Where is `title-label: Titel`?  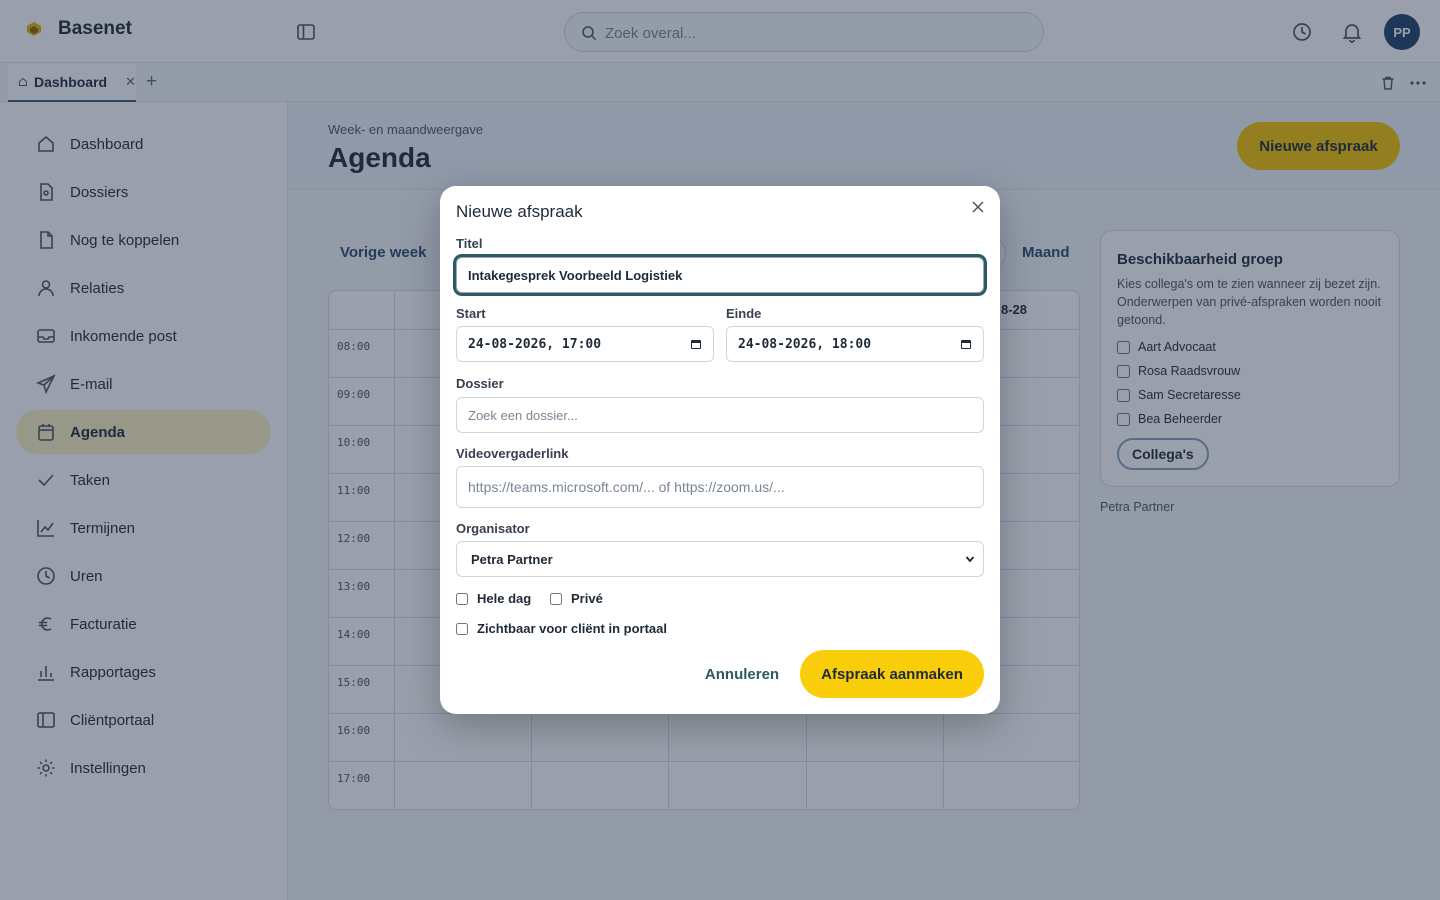
title-label: Titel is located at coordinates (469, 243).